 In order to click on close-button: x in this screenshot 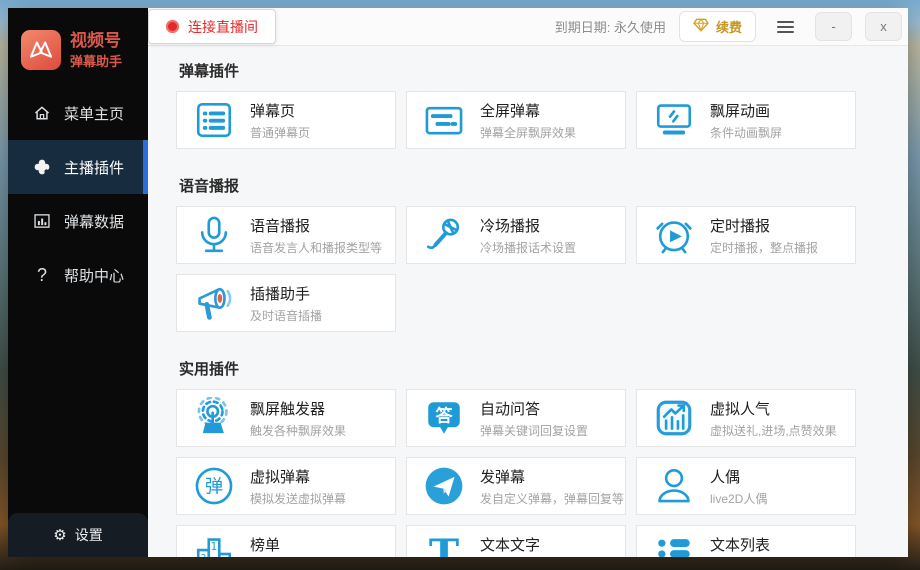, I will do `click(883, 26)`.